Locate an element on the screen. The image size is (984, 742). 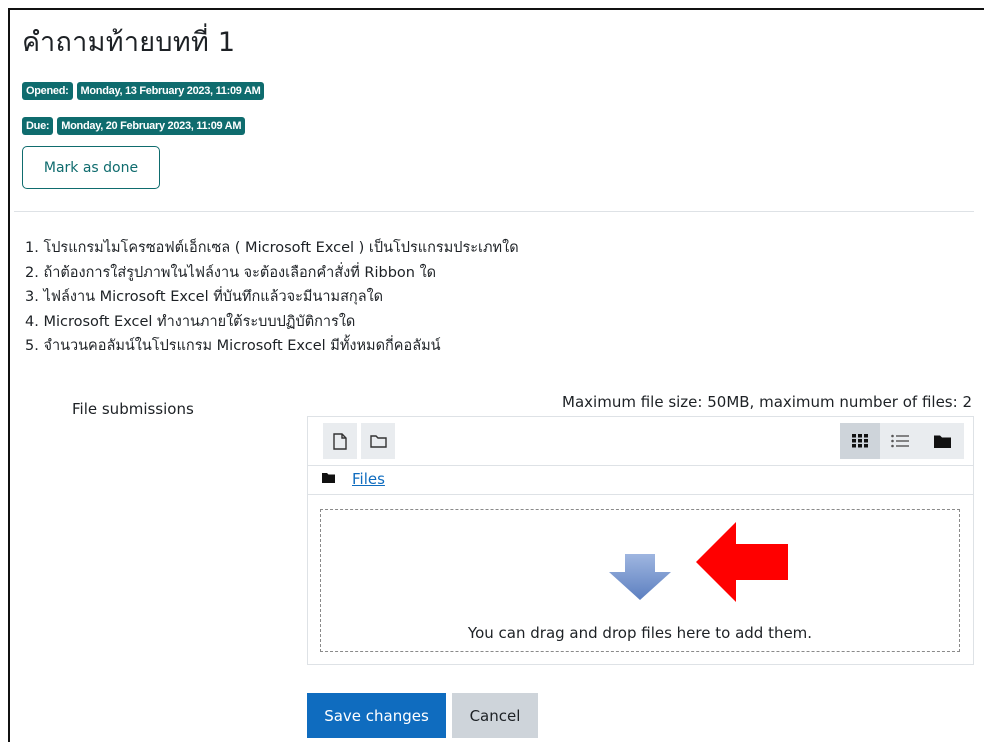
file-path-bar: Files is located at coordinates (640, 480).